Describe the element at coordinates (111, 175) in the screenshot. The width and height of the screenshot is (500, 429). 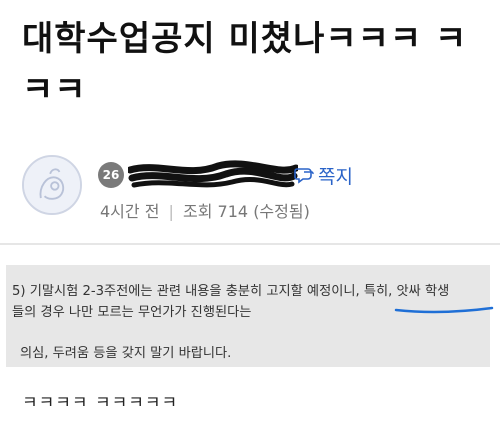
I see `level-badge: 26` at that location.